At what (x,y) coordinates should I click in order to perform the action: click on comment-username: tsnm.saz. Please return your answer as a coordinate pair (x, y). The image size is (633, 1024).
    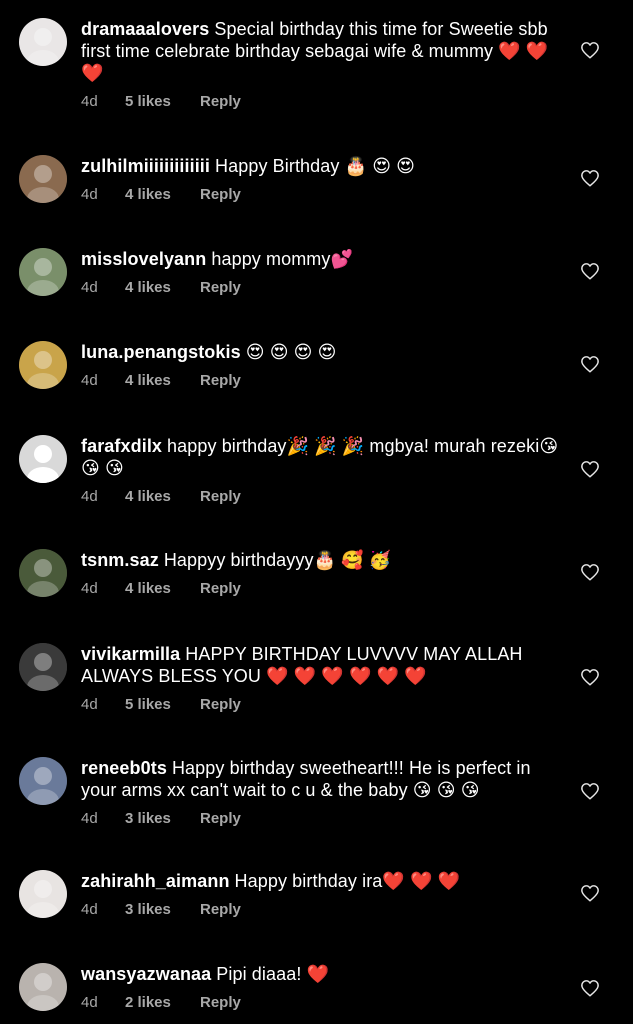
    Looking at the image, I should click on (120, 560).